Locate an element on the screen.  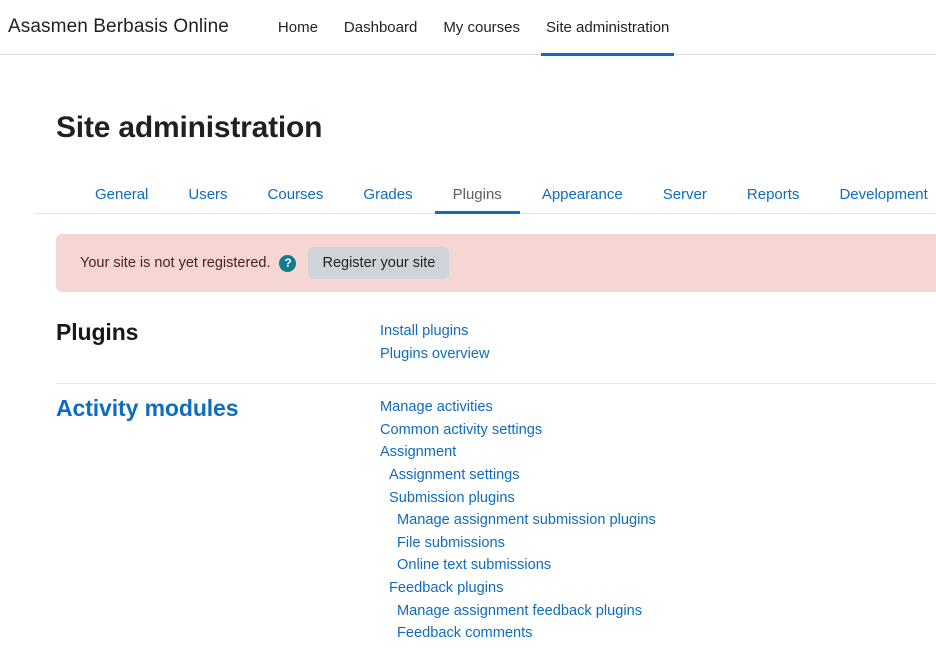
section-plugins: Plugins Install plugins Plugins overview is located at coordinates (468, 340).